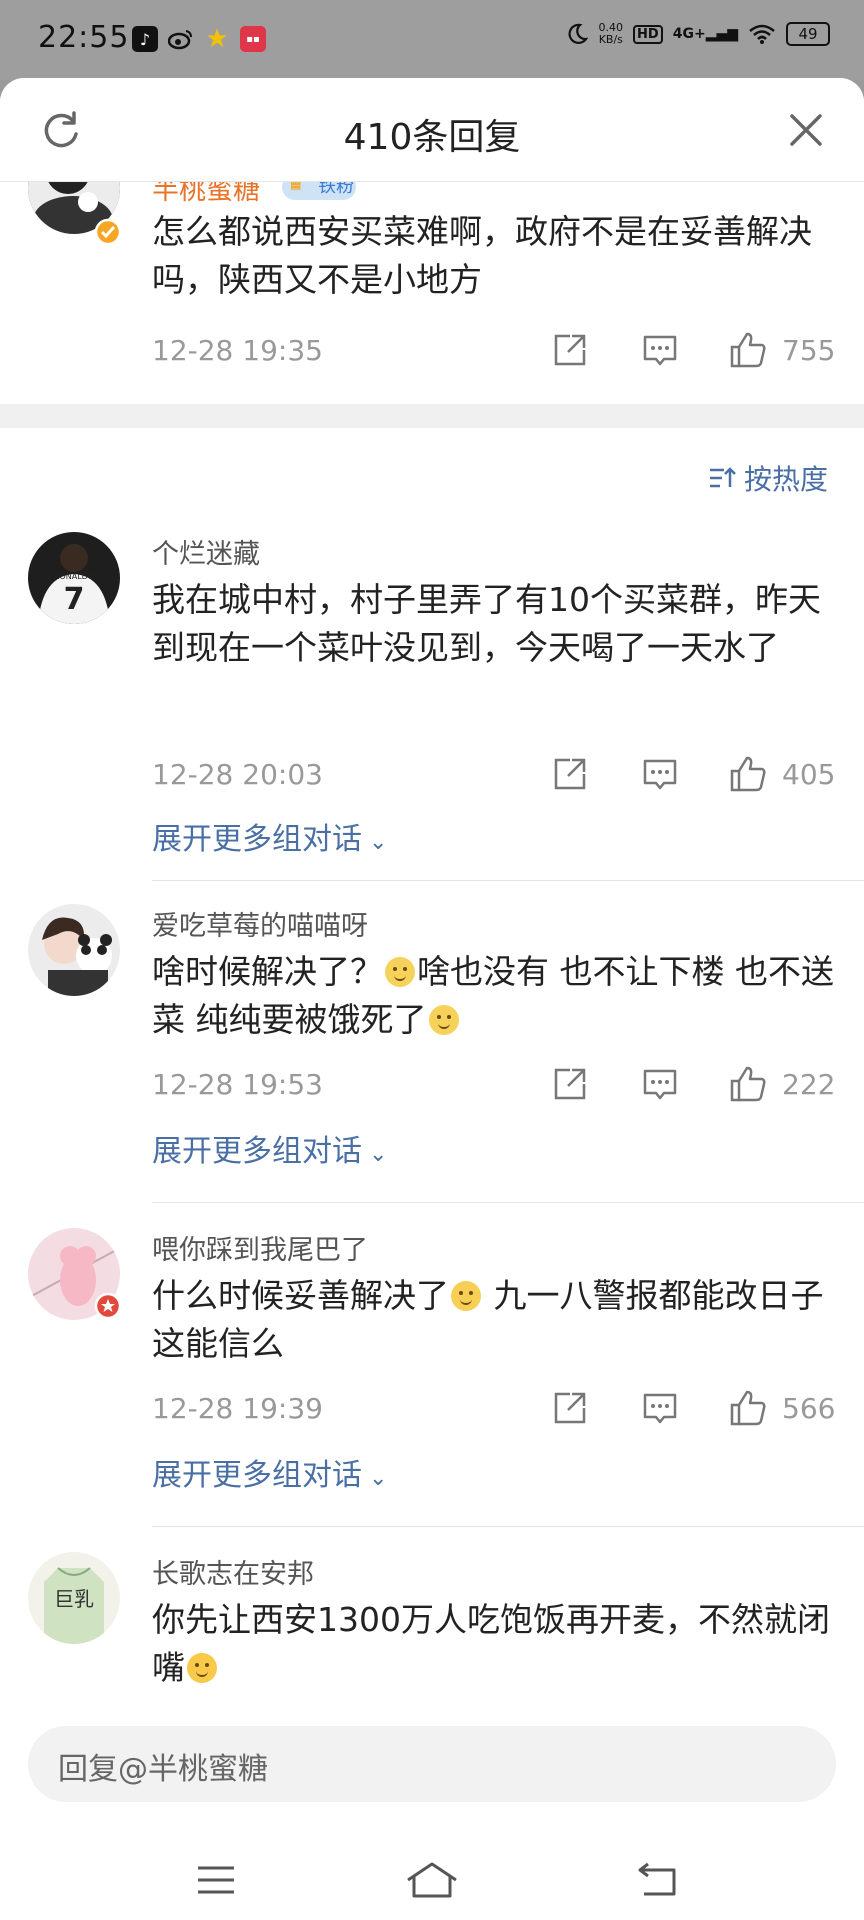  Describe the element at coordinates (808, 34) in the screenshot. I see `battery-icon: 49` at that location.